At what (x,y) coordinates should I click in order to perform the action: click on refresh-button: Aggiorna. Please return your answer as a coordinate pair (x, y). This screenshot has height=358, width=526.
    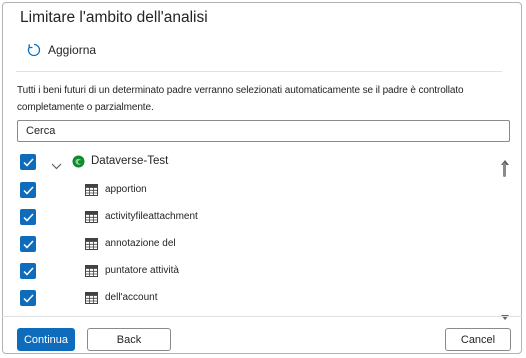
    Looking at the image, I should click on (61, 50).